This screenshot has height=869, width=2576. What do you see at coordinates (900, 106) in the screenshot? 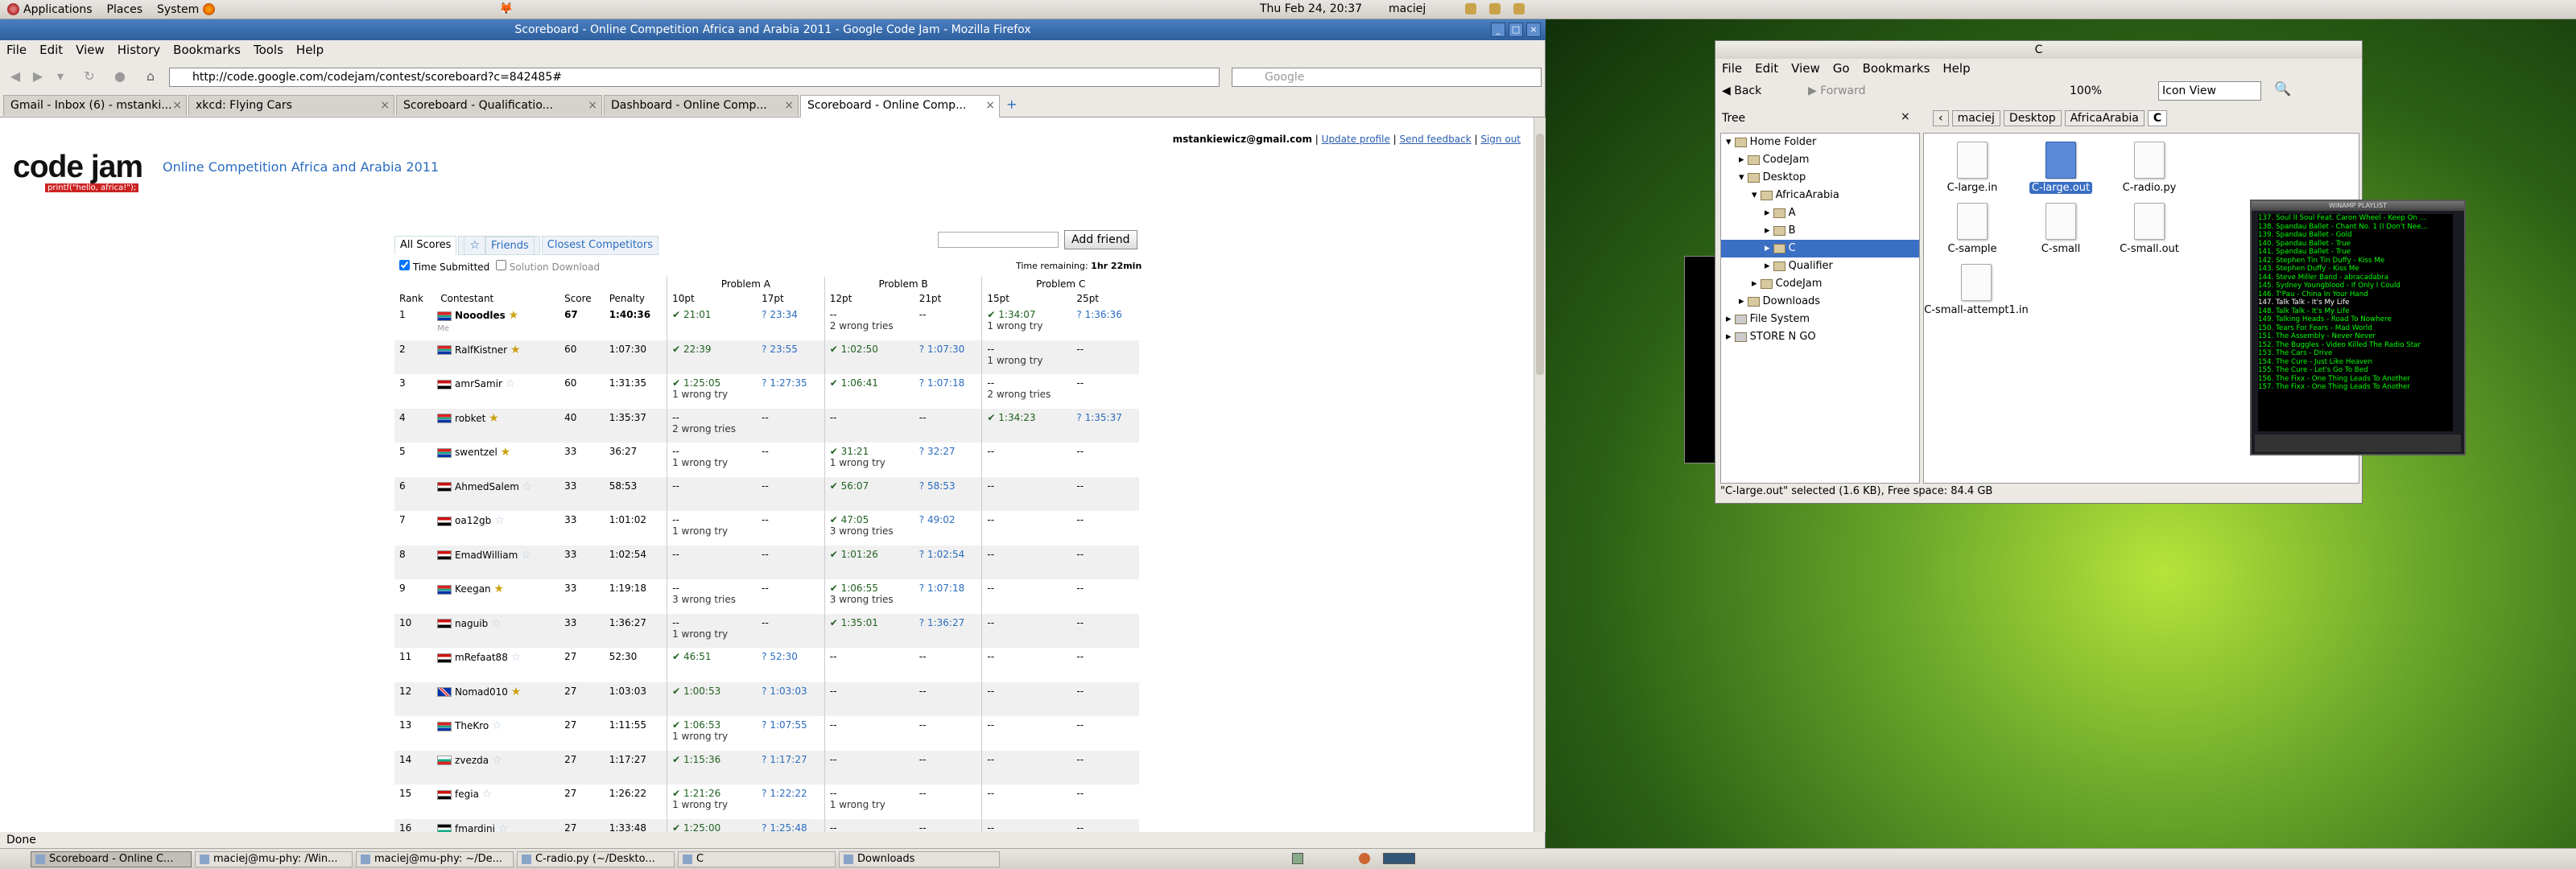
I see `tab-scoreboard-online: Scoreboard - Online Comp... ×` at bounding box center [900, 106].